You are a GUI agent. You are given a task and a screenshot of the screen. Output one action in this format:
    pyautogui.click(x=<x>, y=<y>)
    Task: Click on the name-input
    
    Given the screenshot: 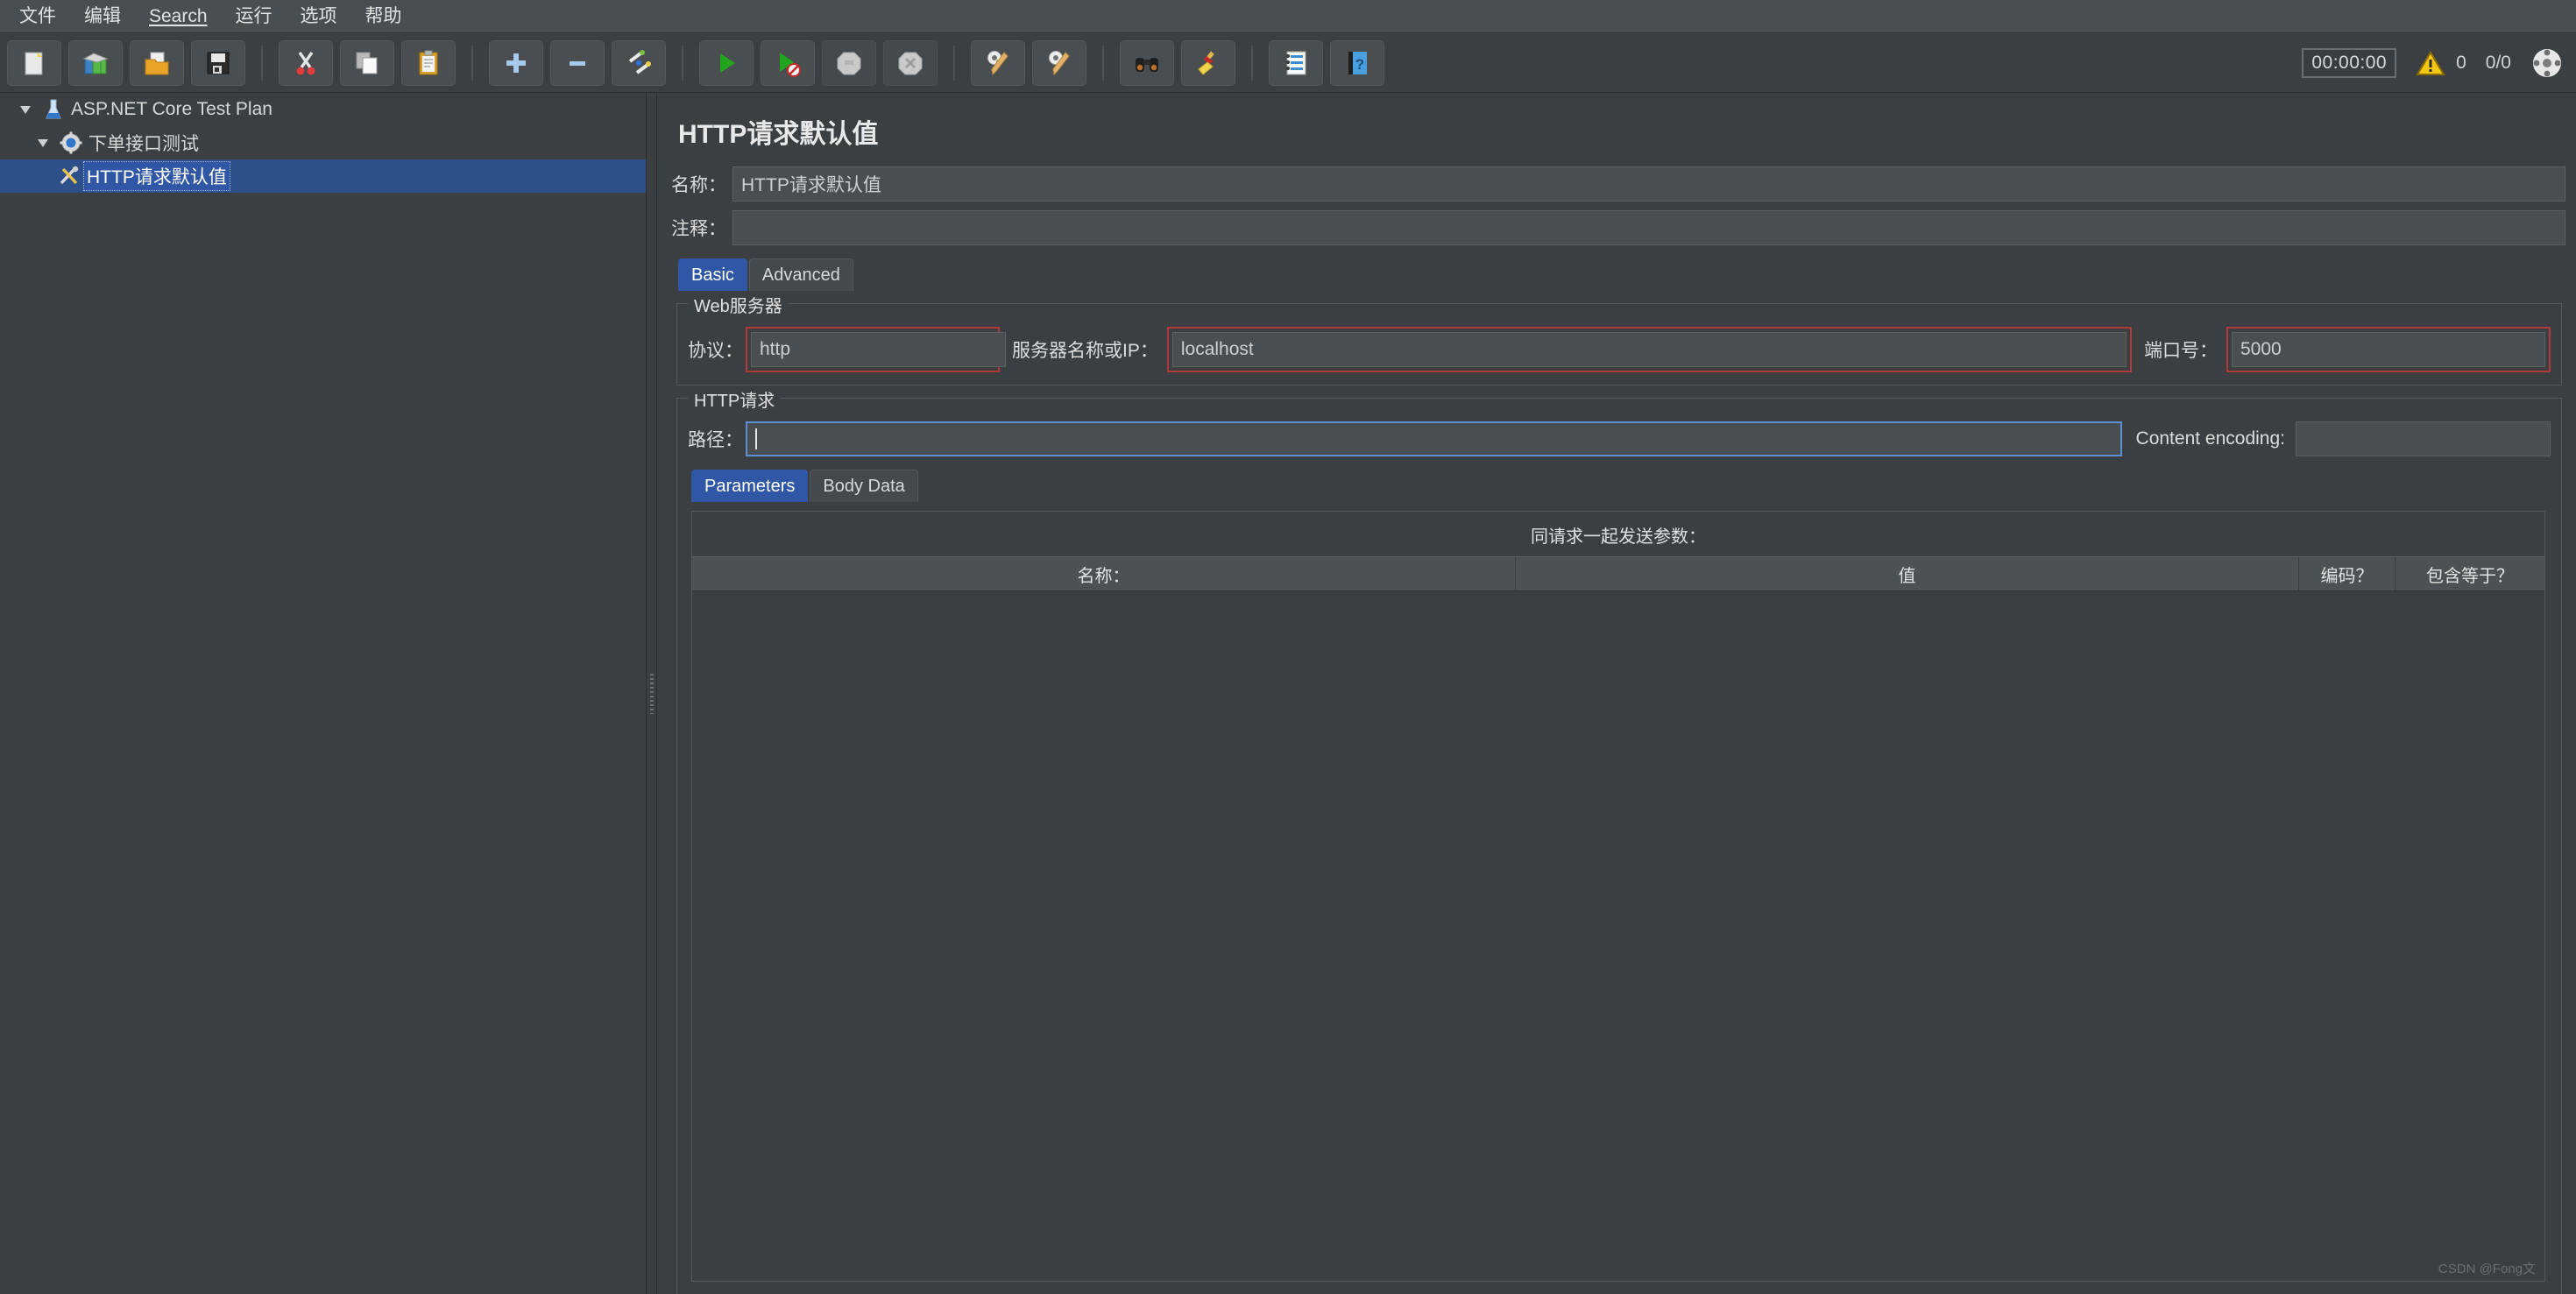 What is the action you would take?
    pyautogui.click(x=1648, y=184)
    